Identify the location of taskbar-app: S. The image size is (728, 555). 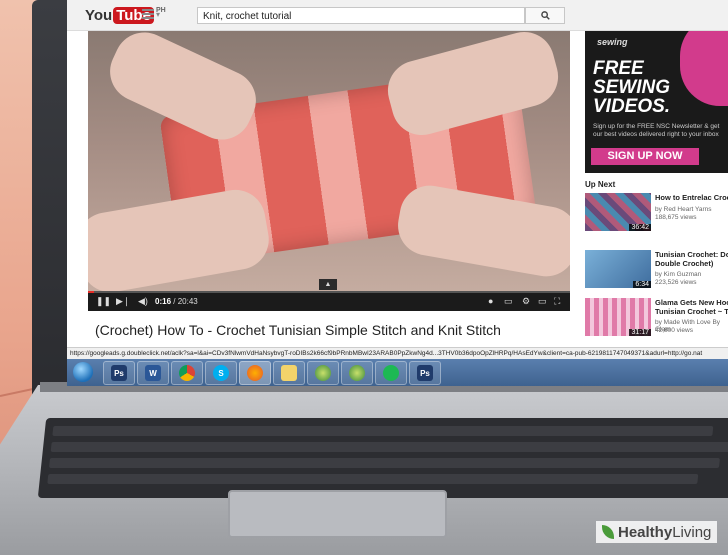
(221, 373).